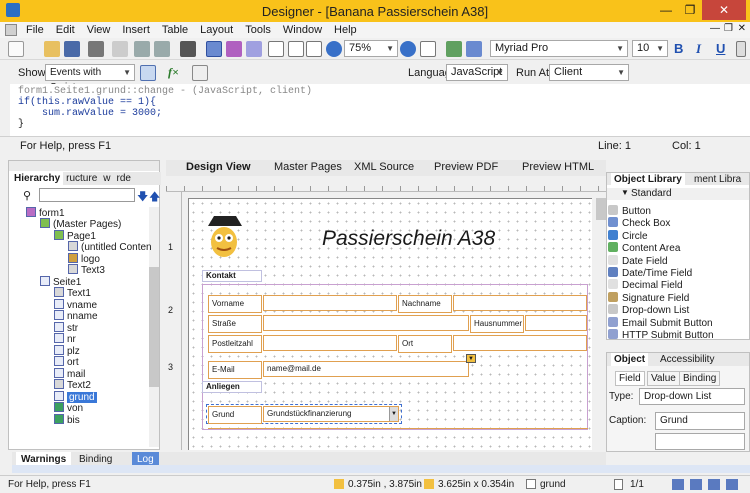  Describe the element at coordinates (715, 28) in the screenshot. I see `mdi-minimize-button: —` at that location.